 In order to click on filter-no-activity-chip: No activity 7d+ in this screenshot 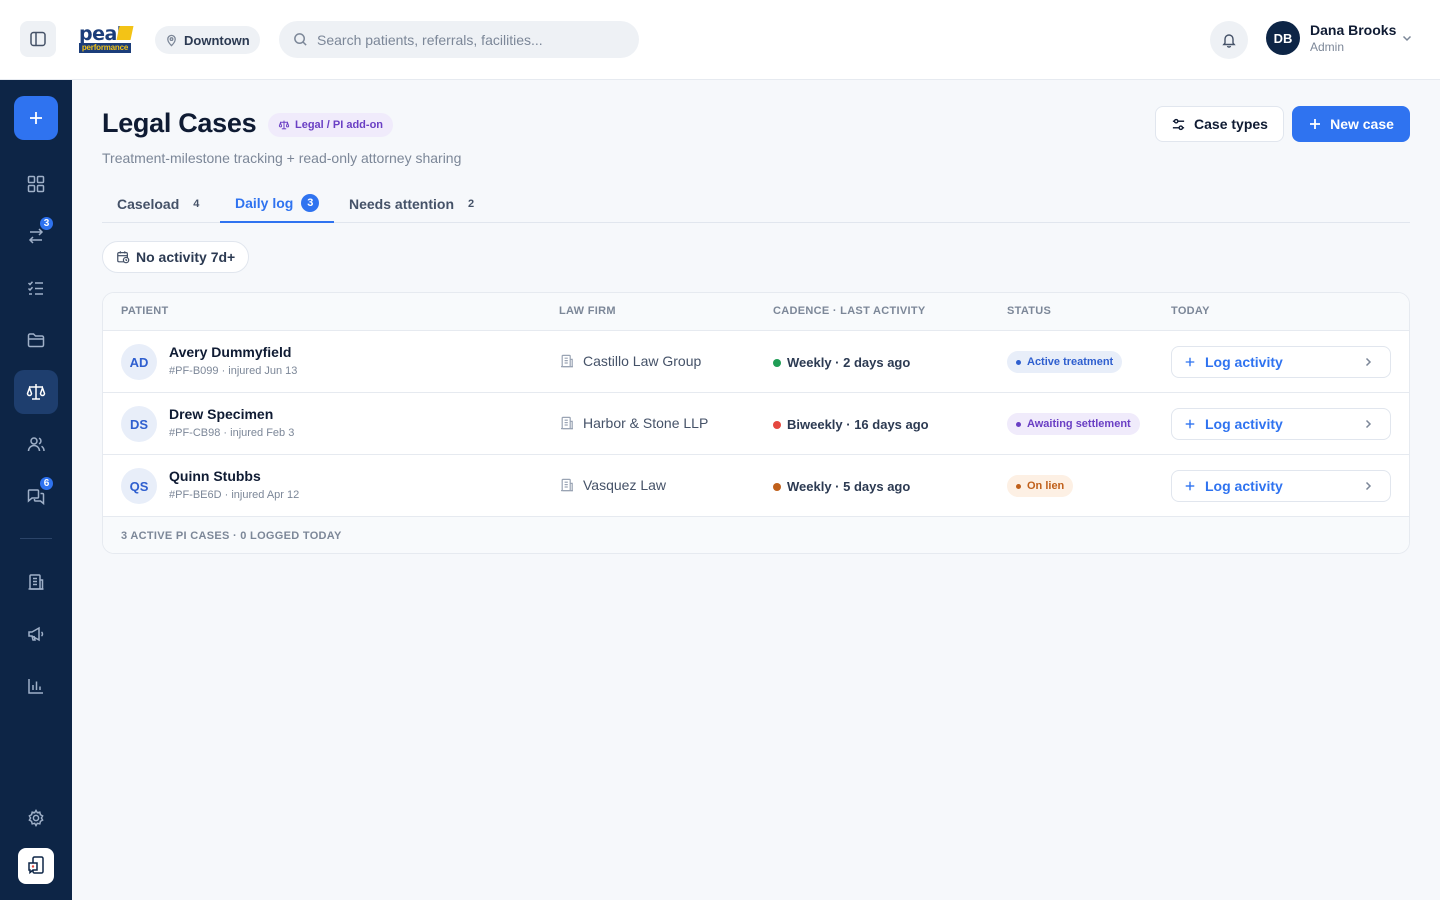, I will do `click(176, 257)`.